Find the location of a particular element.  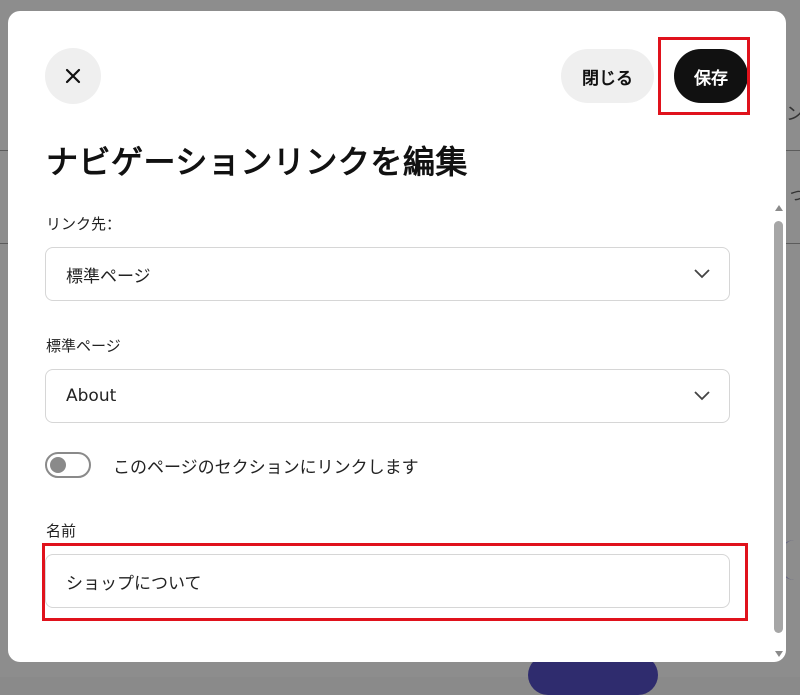

standard-page-select: About is located at coordinates (387, 396).